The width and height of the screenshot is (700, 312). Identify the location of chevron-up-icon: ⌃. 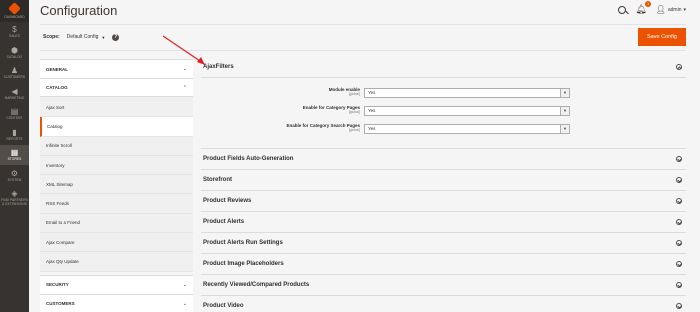
(184, 87).